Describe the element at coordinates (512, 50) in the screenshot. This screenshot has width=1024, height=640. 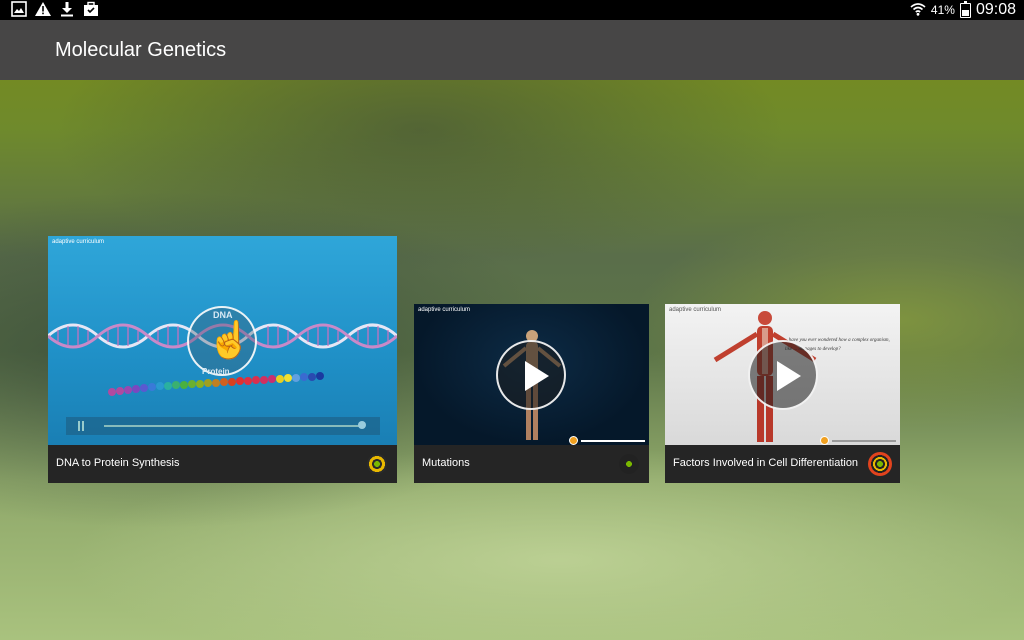
I see `app-bar: Molecular Genetics` at that location.